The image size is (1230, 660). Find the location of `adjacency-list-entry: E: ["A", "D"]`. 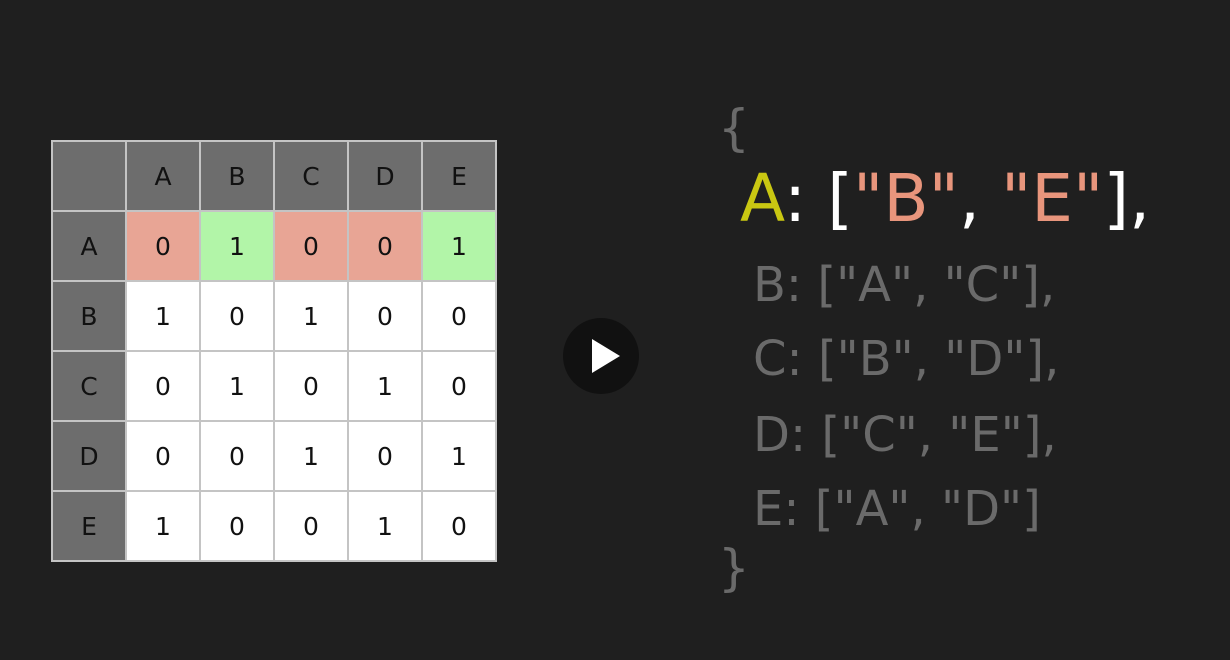

adjacency-list-entry: E: ["A", "D"] is located at coordinates (897, 509).